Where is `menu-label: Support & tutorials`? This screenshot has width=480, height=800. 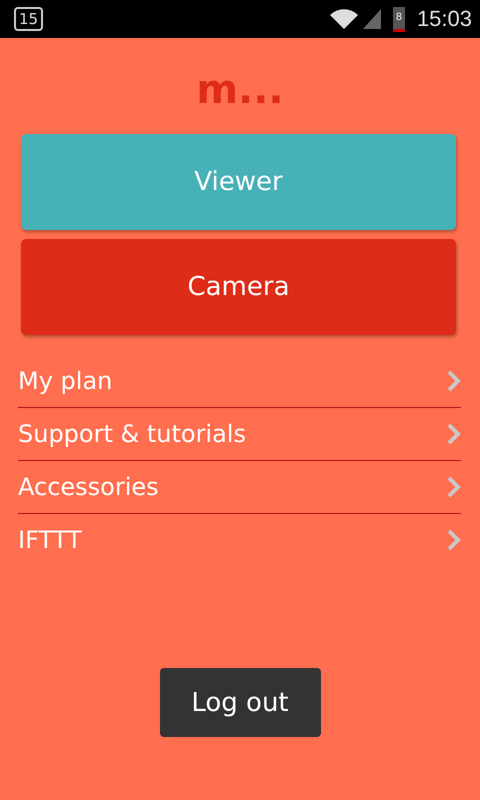 menu-label: Support & tutorials is located at coordinates (132, 434).